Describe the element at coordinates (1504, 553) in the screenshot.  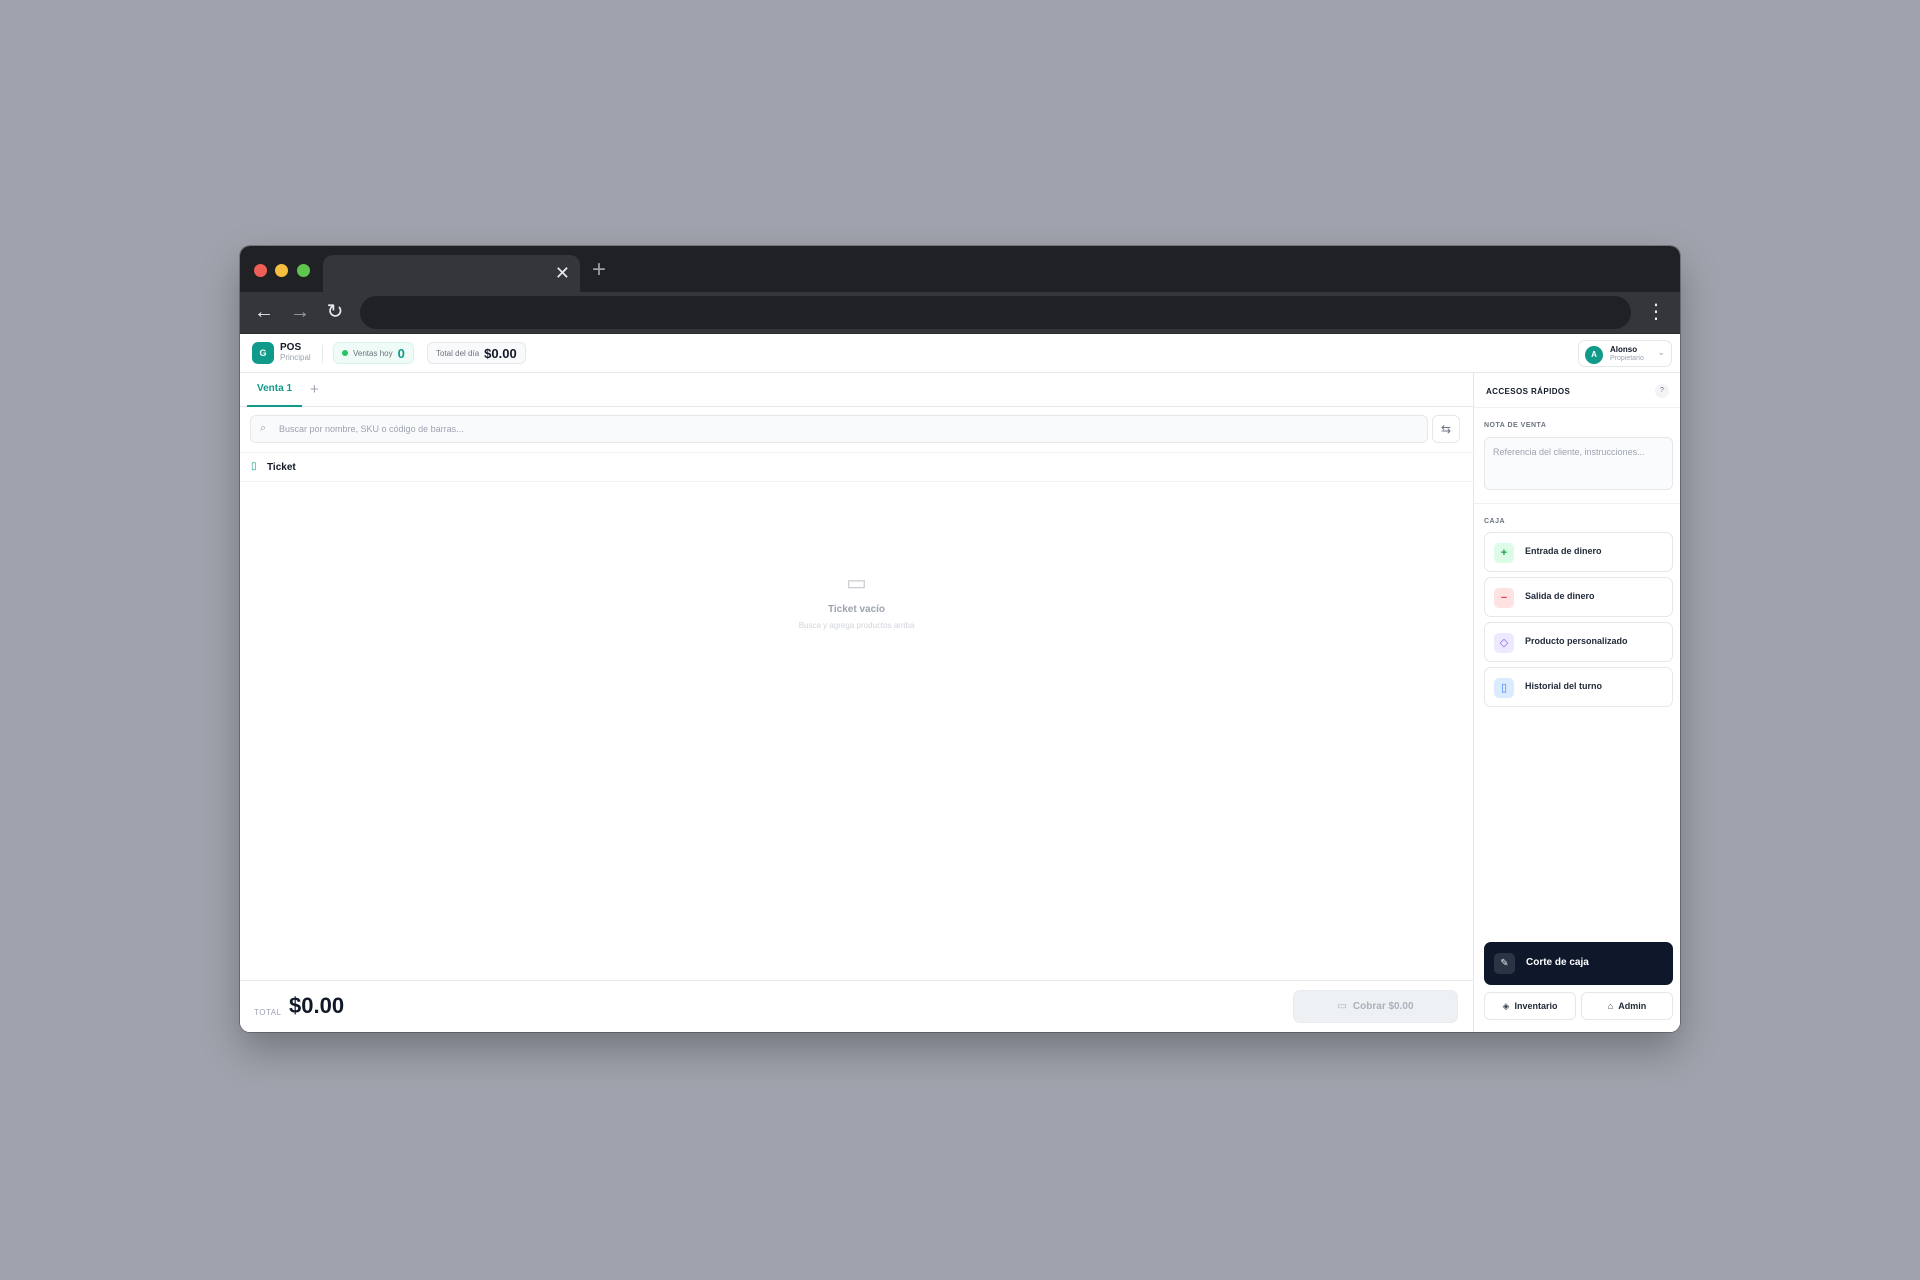
I see `plus-icon: +` at that location.